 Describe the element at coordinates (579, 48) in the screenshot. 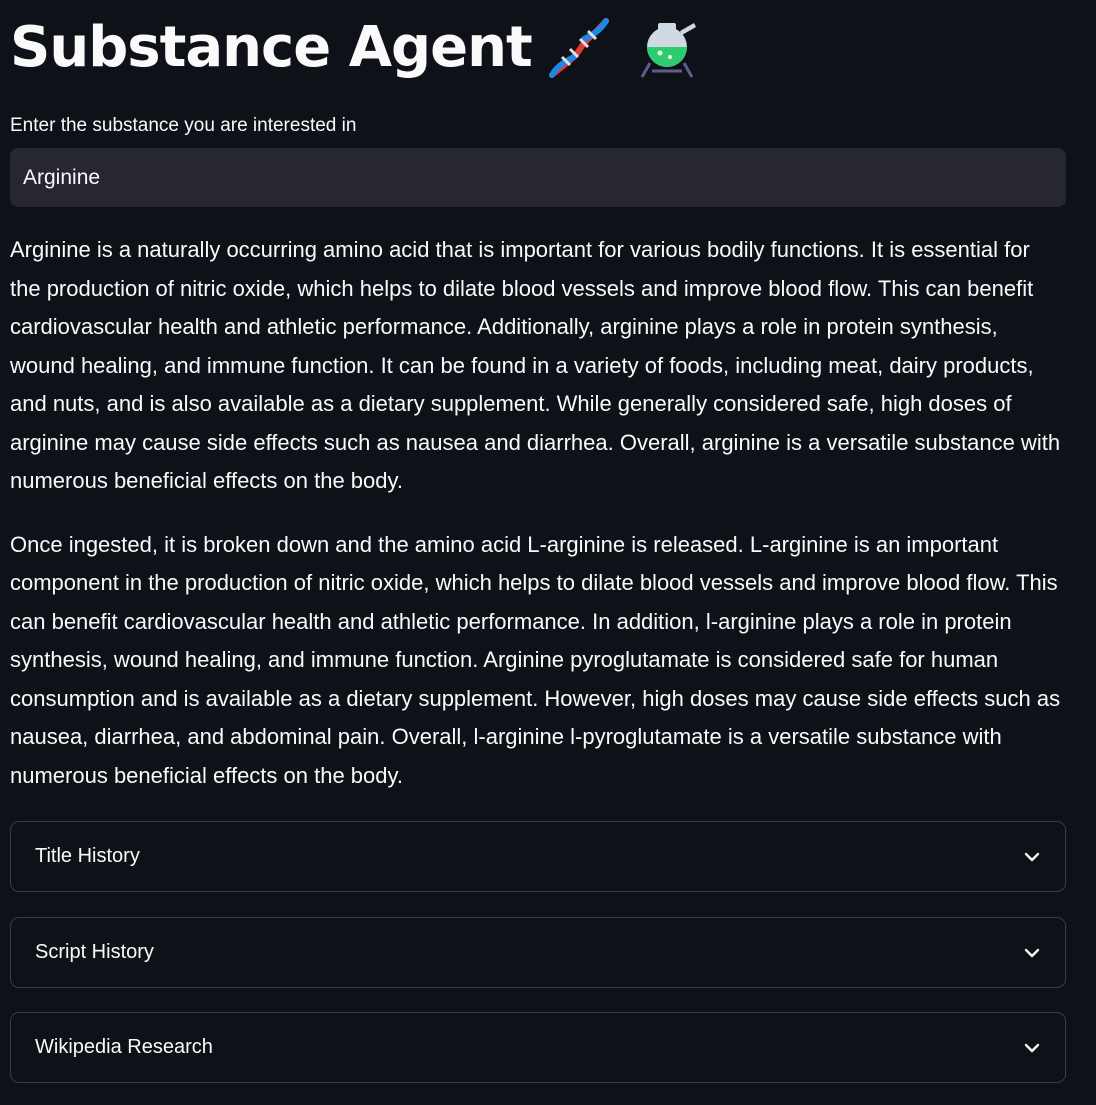

I see `dna-icon` at that location.